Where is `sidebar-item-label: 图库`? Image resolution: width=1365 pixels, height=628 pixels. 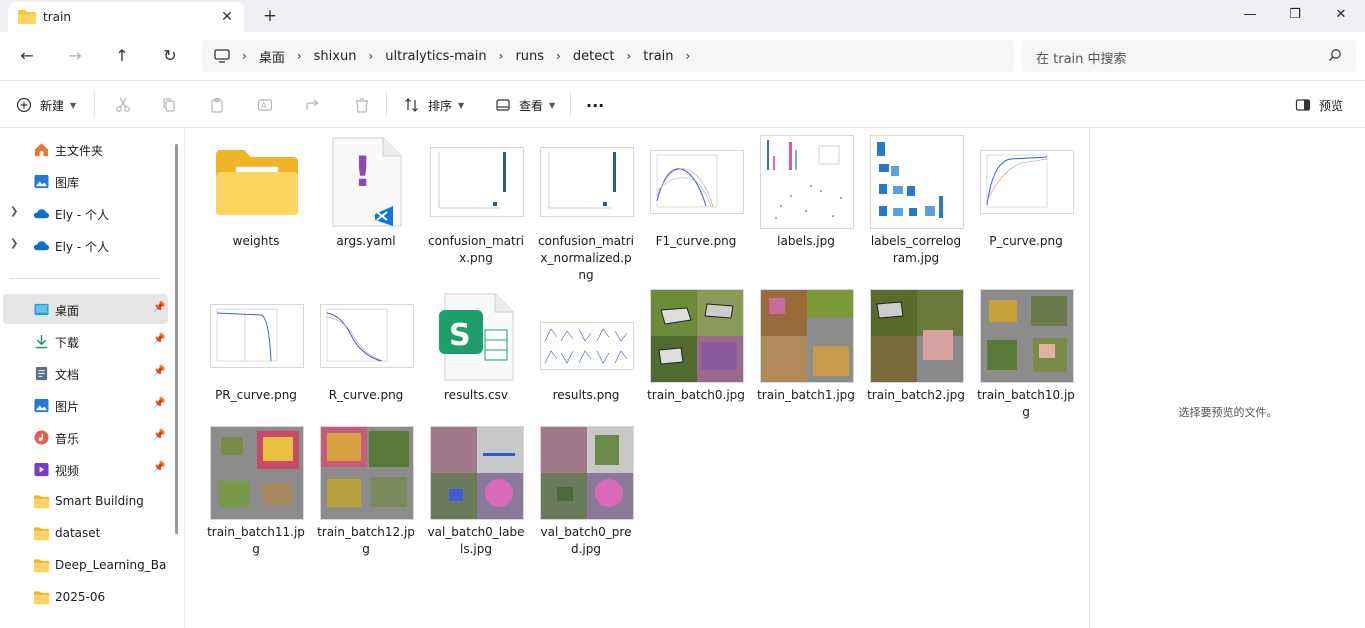
sidebar-item-label: 图库 is located at coordinates (67, 183).